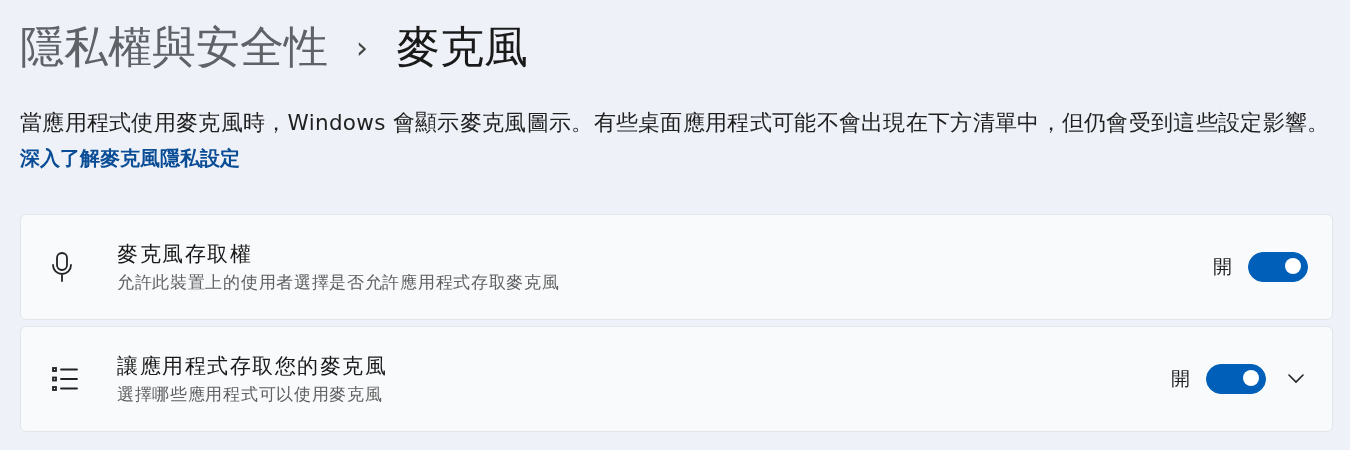 The width and height of the screenshot is (1350, 450). I want to click on page-title: 麥克風, so click(462, 46).